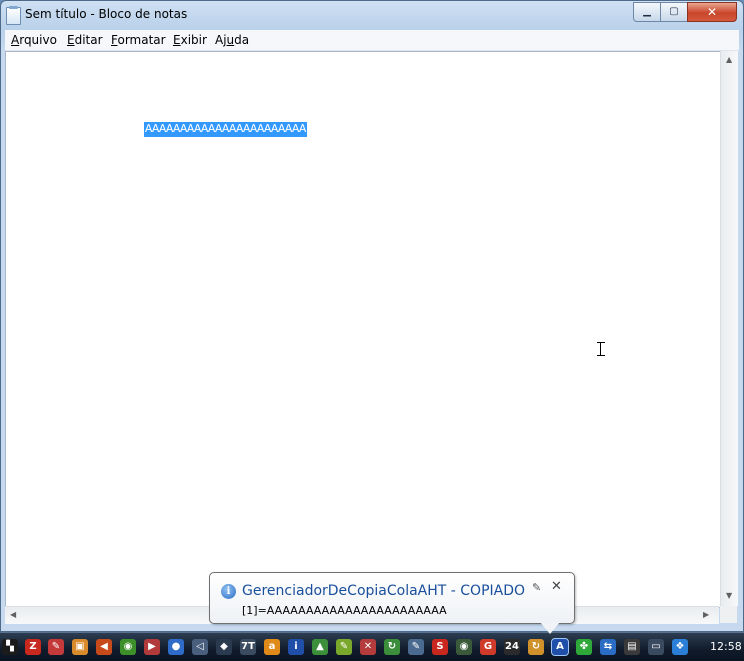 The width and height of the screenshot is (744, 661). I want to click on refresh-icon: ↻, so click(536, 647).